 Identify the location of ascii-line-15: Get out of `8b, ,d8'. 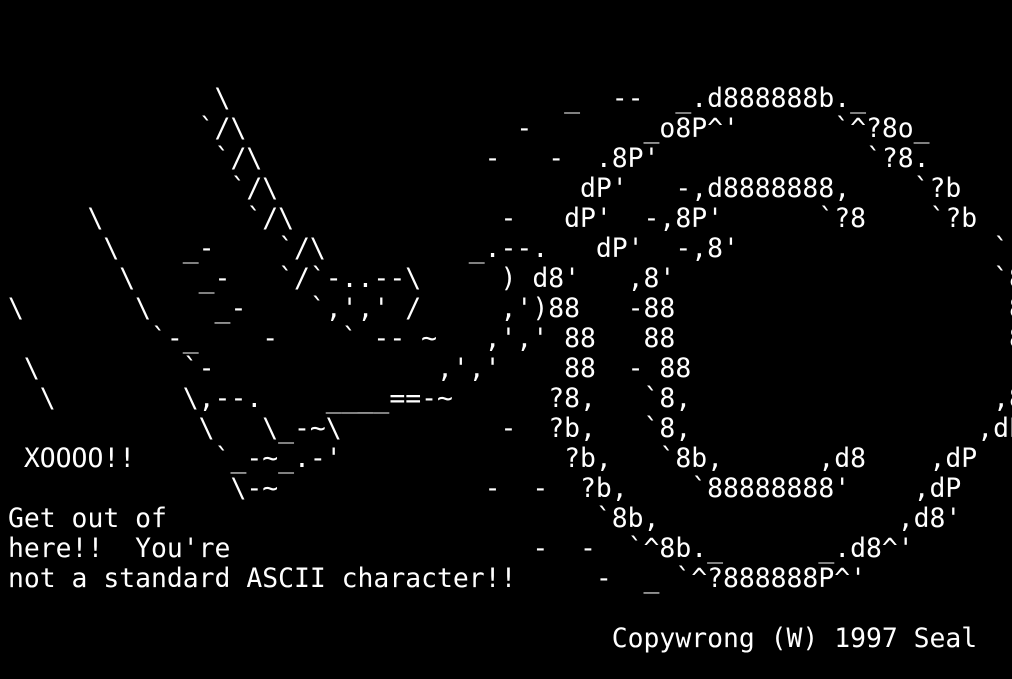
(485, 518).